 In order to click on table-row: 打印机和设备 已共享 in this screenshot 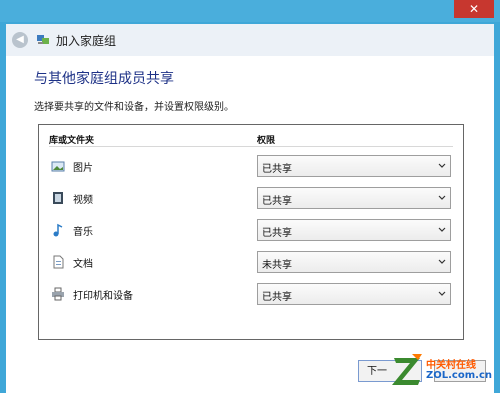, I will do `click(251, 294)`.